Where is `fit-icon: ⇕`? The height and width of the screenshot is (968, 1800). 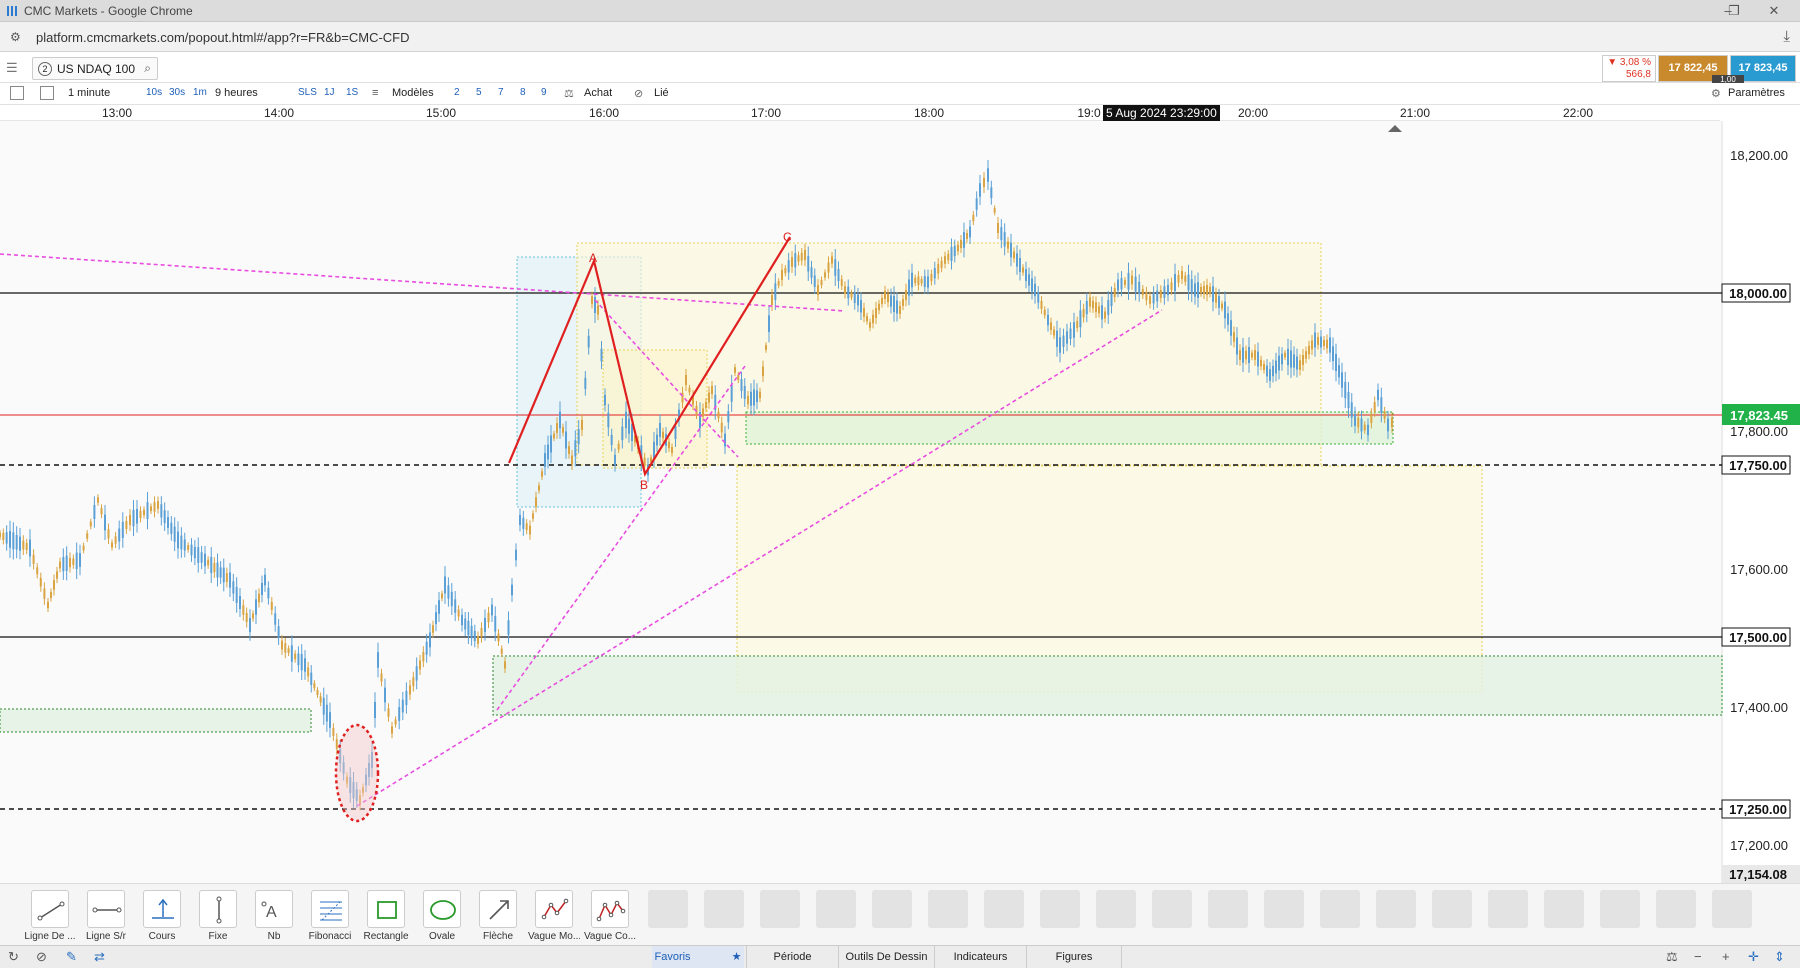
fit-icon: ⇕ is located at coordinates (1779, 957).